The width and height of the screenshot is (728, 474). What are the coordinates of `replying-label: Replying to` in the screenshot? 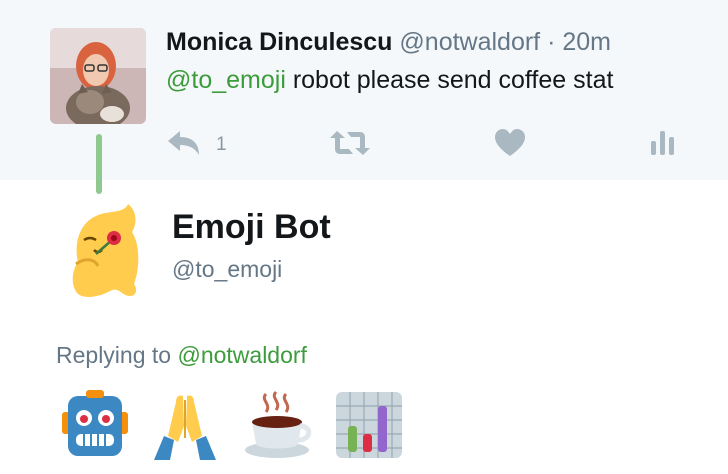 It's located at (117, 355).